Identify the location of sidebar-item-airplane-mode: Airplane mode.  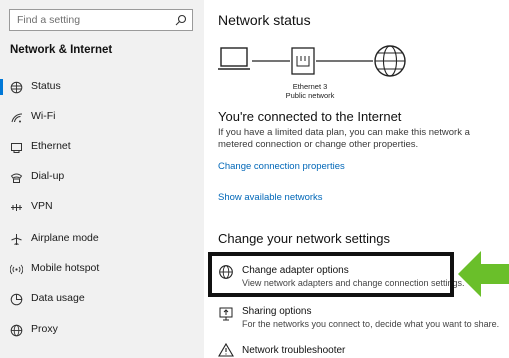
(102, 239).